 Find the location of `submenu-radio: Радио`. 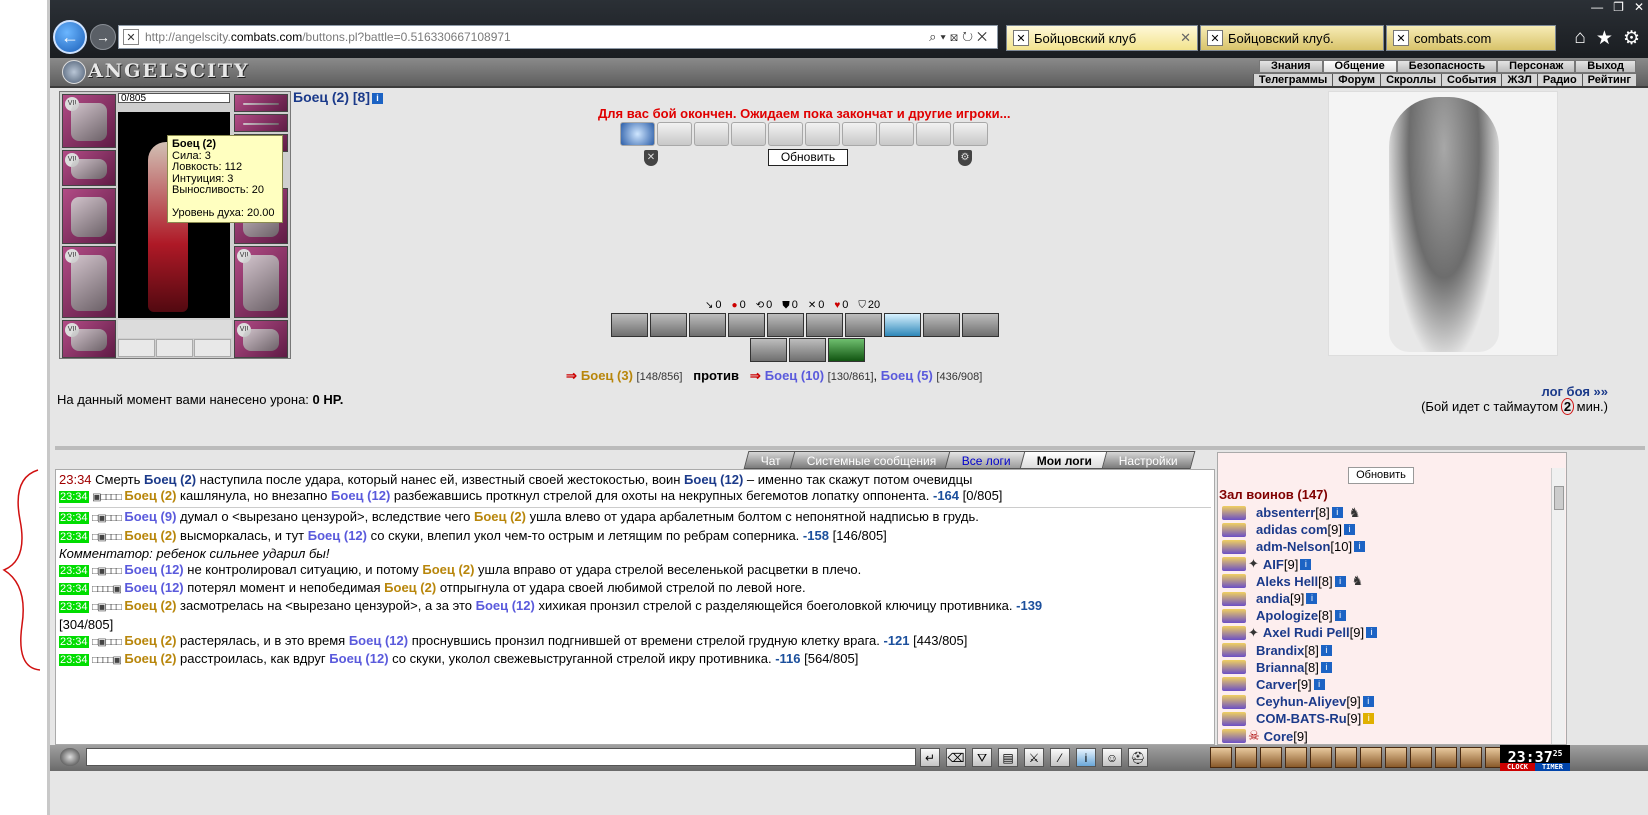

submenu-radio: Радио is located at coordinates (1559, 80).